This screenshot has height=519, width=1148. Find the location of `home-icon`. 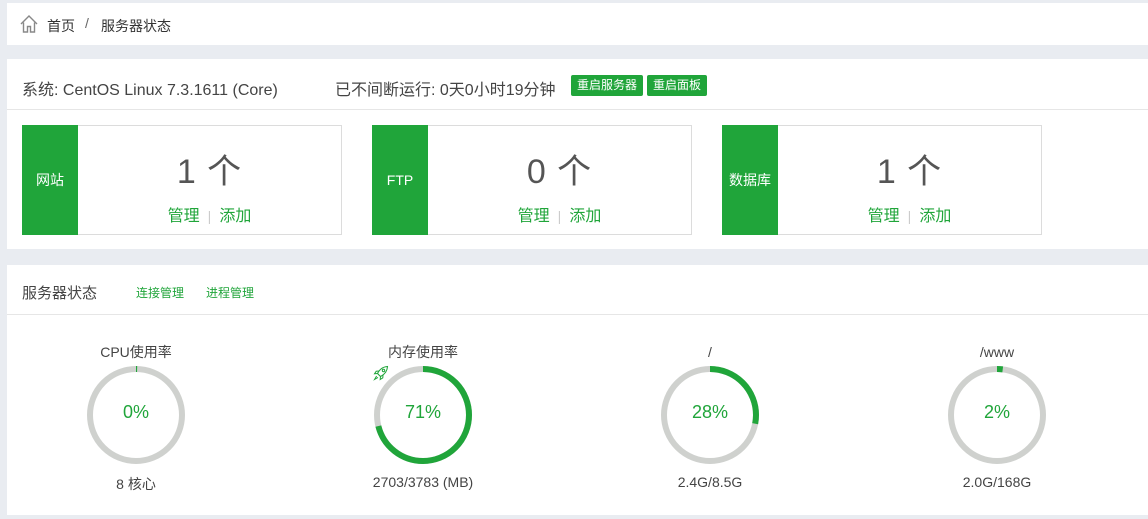

home-icon is located at coordinates (29, 24).